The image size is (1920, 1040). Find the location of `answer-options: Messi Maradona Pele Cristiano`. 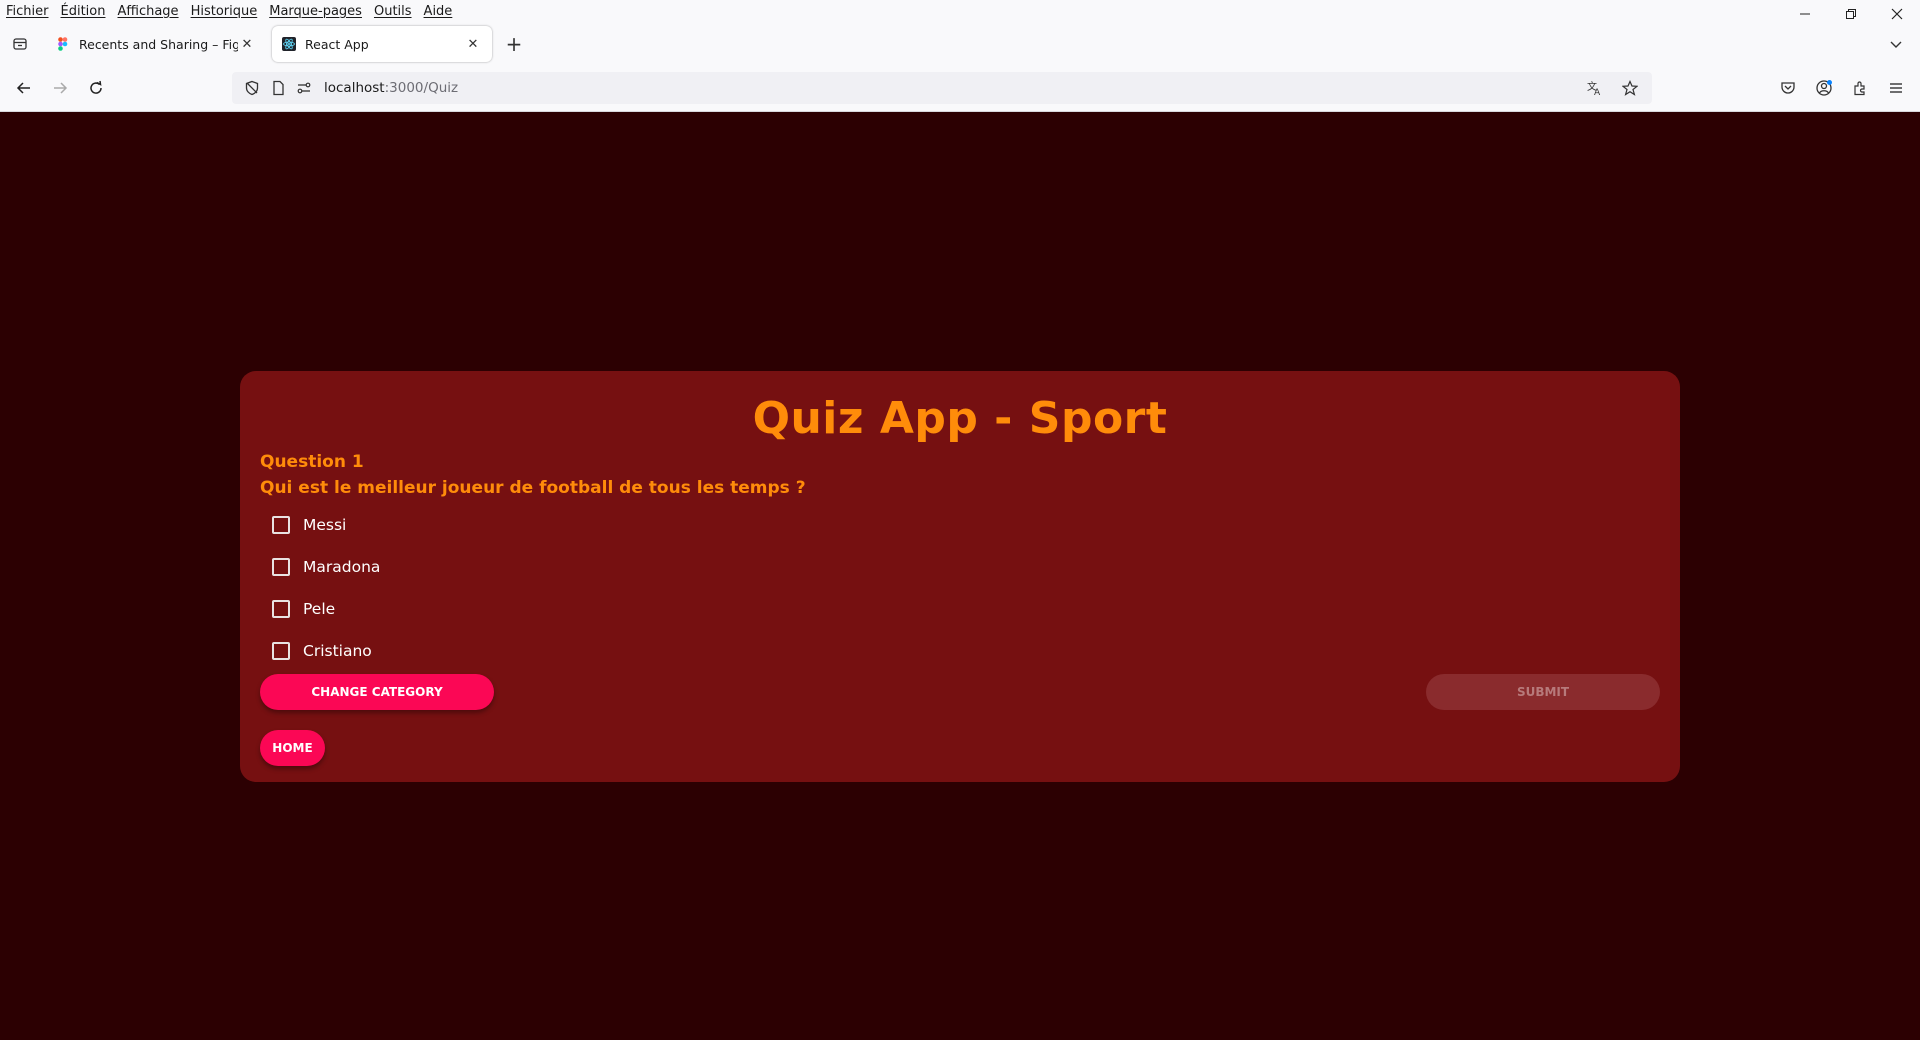

answer-options: Messi Maradona Pele Cristiano is located at coordinates (966, 588).